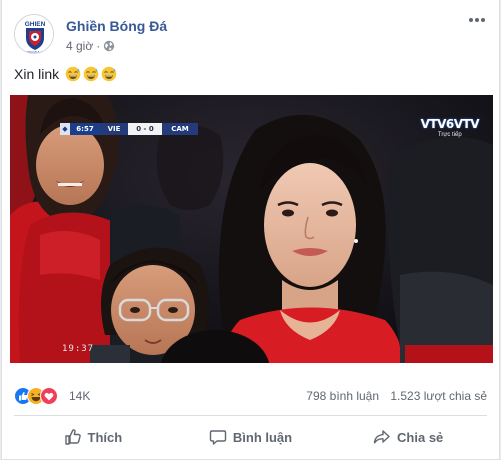 The width and height of the screenshot is (501, 460). What do you see at coordinates (180, 129) in the screenshot?
I see `away-team: CAM` at bounding box center [180, 129].